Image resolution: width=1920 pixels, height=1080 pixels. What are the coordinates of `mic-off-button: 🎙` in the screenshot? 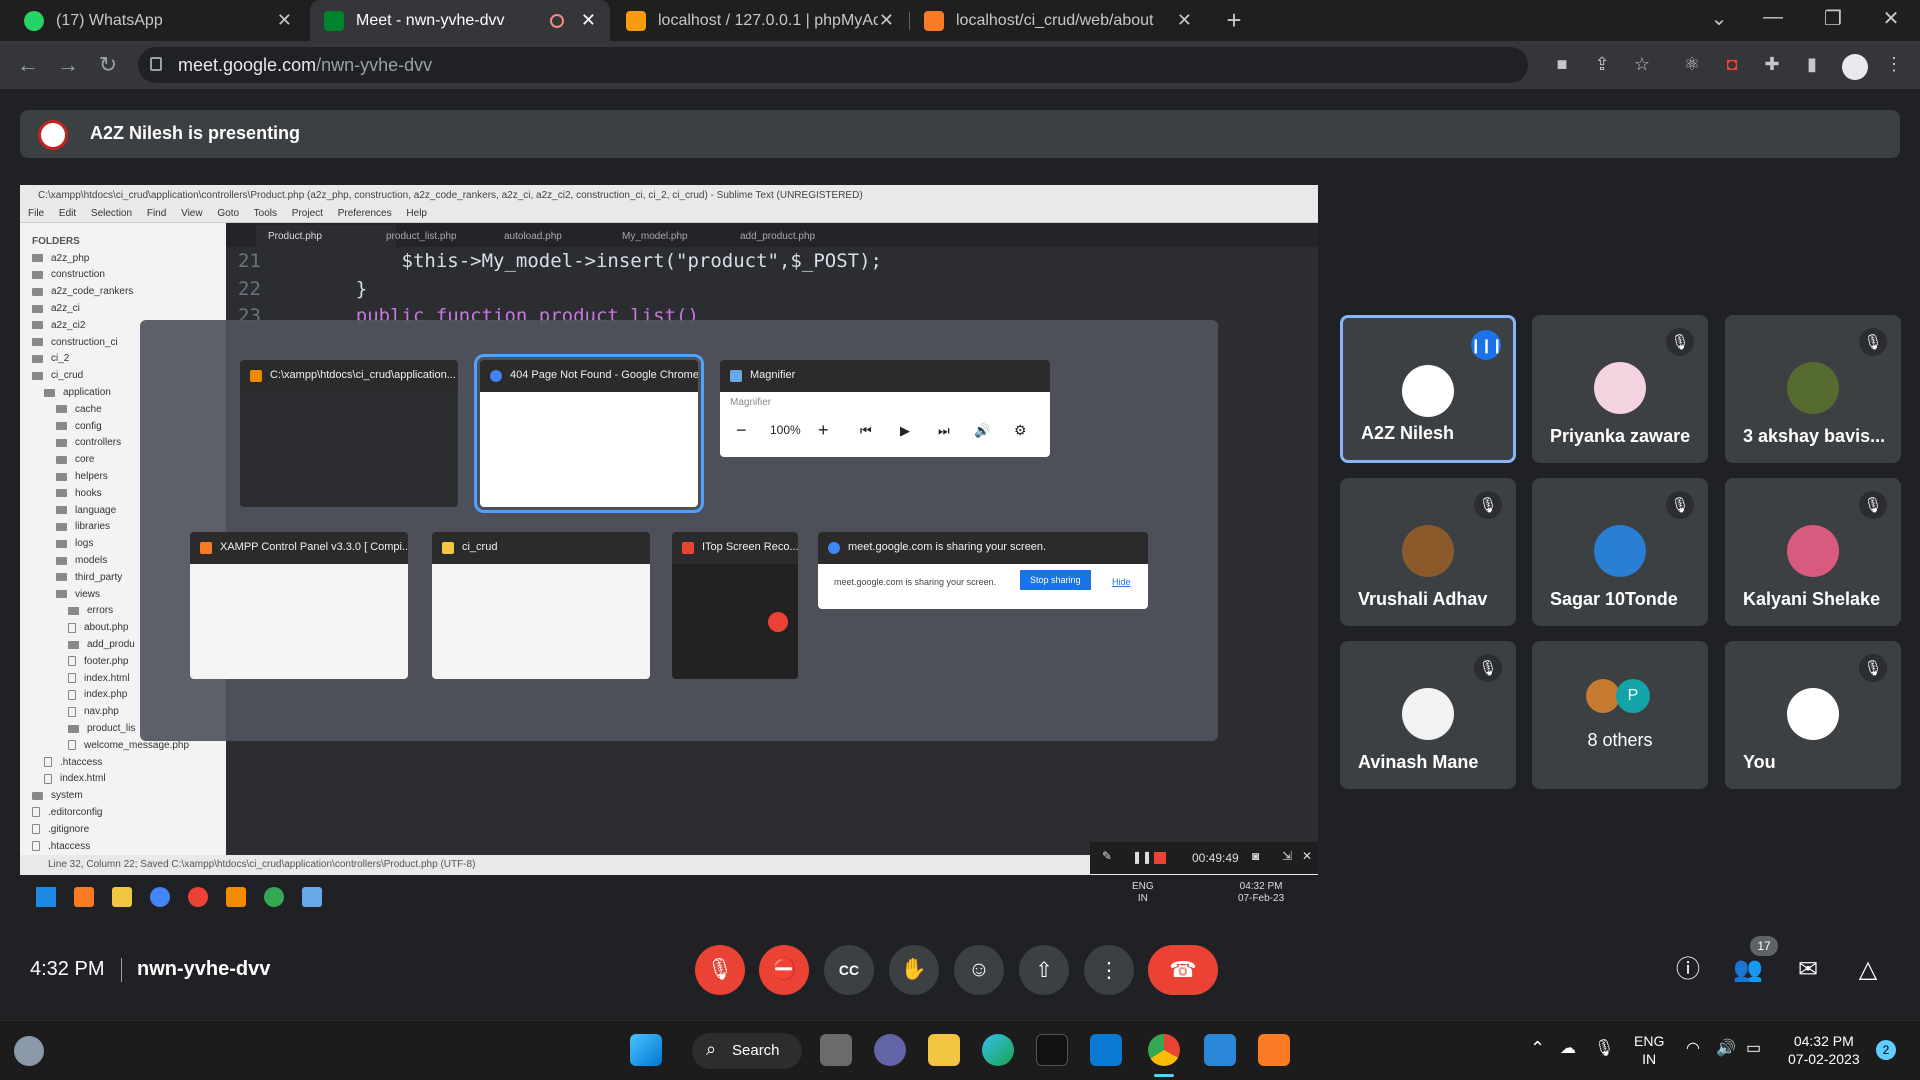 It's located at (720, 970).